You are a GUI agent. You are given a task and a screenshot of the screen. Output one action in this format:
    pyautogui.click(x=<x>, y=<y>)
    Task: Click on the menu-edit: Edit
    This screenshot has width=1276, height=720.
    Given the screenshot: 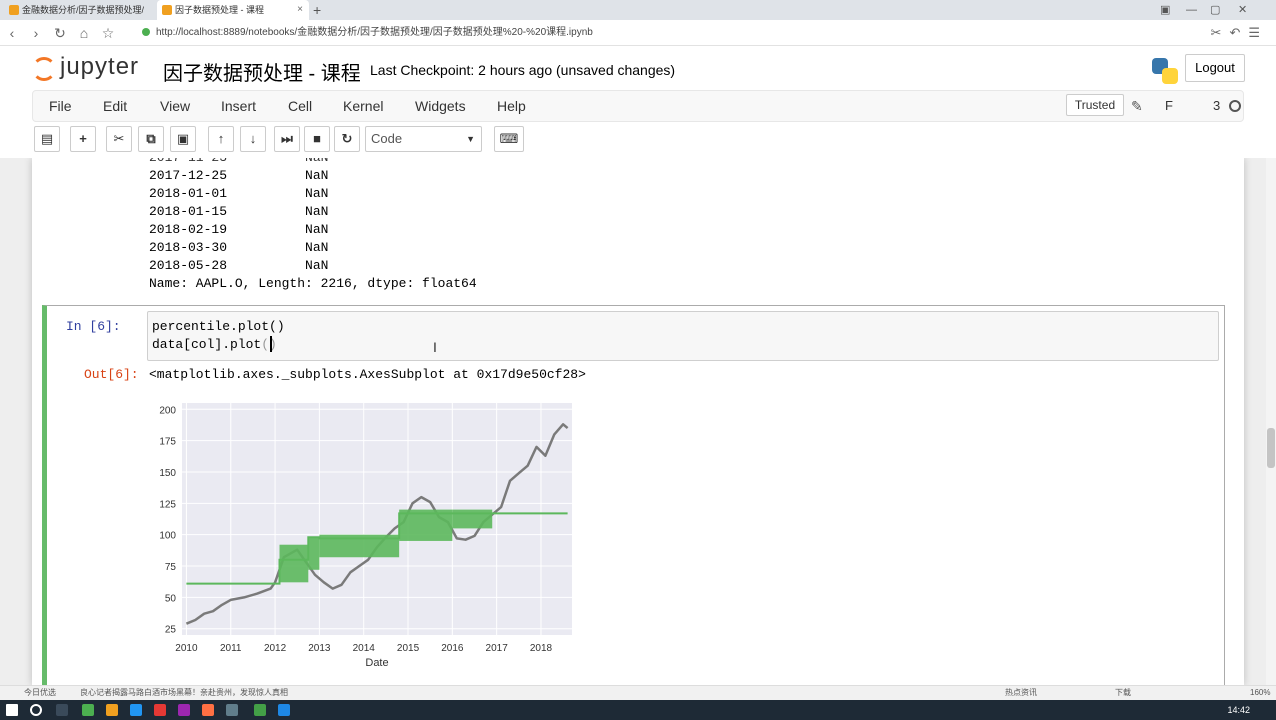 What is the action you would take?
    pyautogui.click(x=115, y=106)
    